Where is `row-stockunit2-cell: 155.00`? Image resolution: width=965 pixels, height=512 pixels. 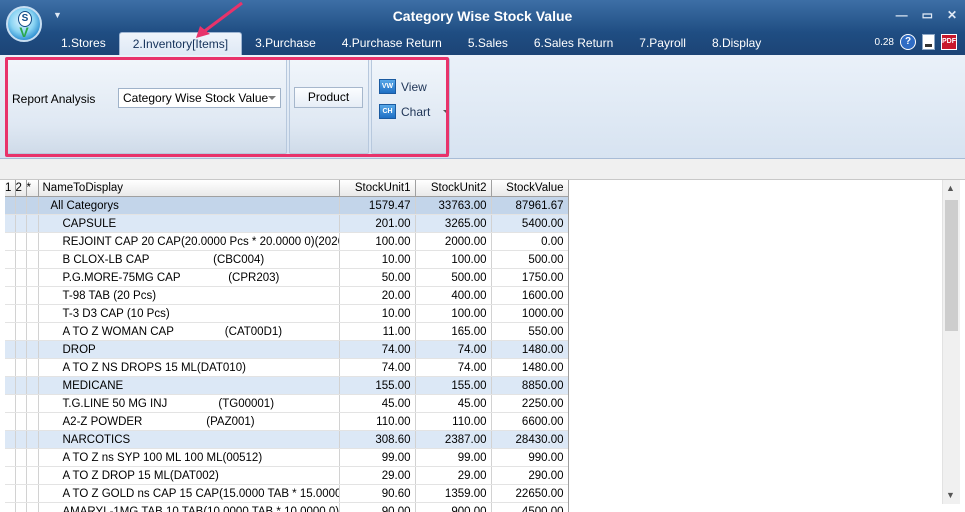
row-stockunit2-cell: 155.00 is located at coordinates (453, 385).